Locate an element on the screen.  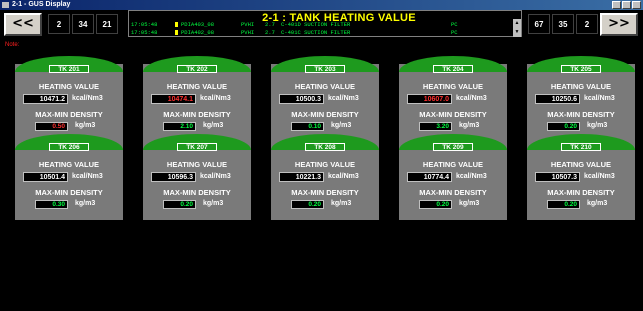
tank-name: TK 207 is located at coordinates (197, 147).